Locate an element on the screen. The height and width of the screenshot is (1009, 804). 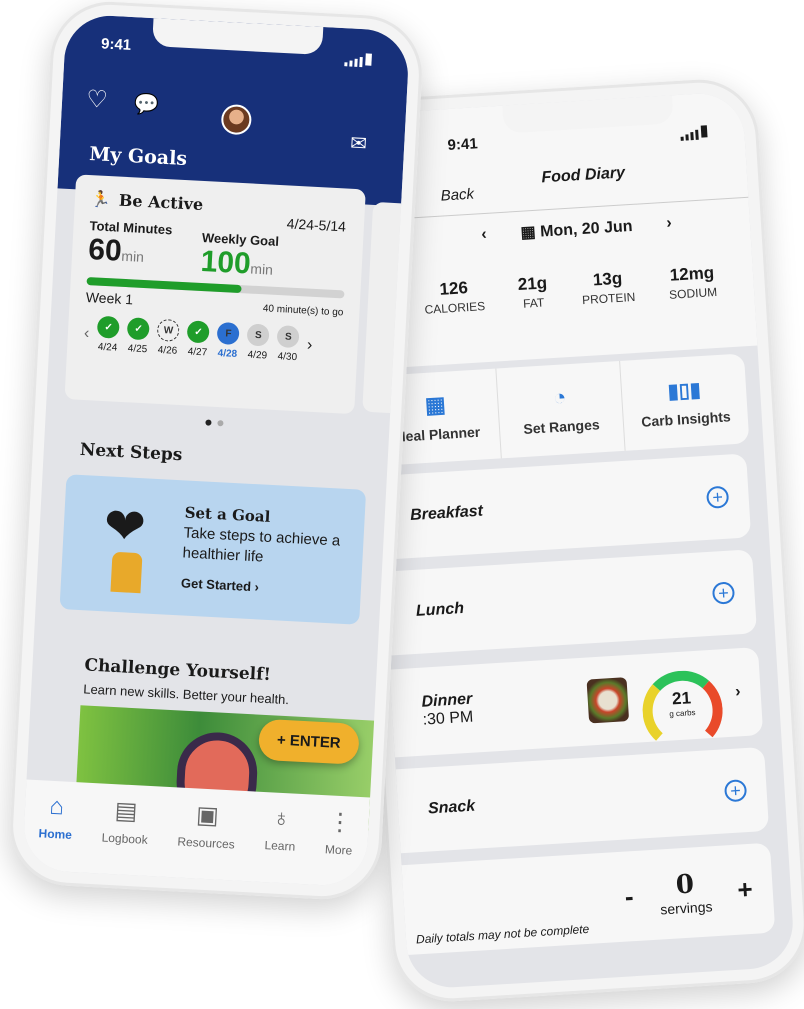
avatar is located at coordinates (236, 119).